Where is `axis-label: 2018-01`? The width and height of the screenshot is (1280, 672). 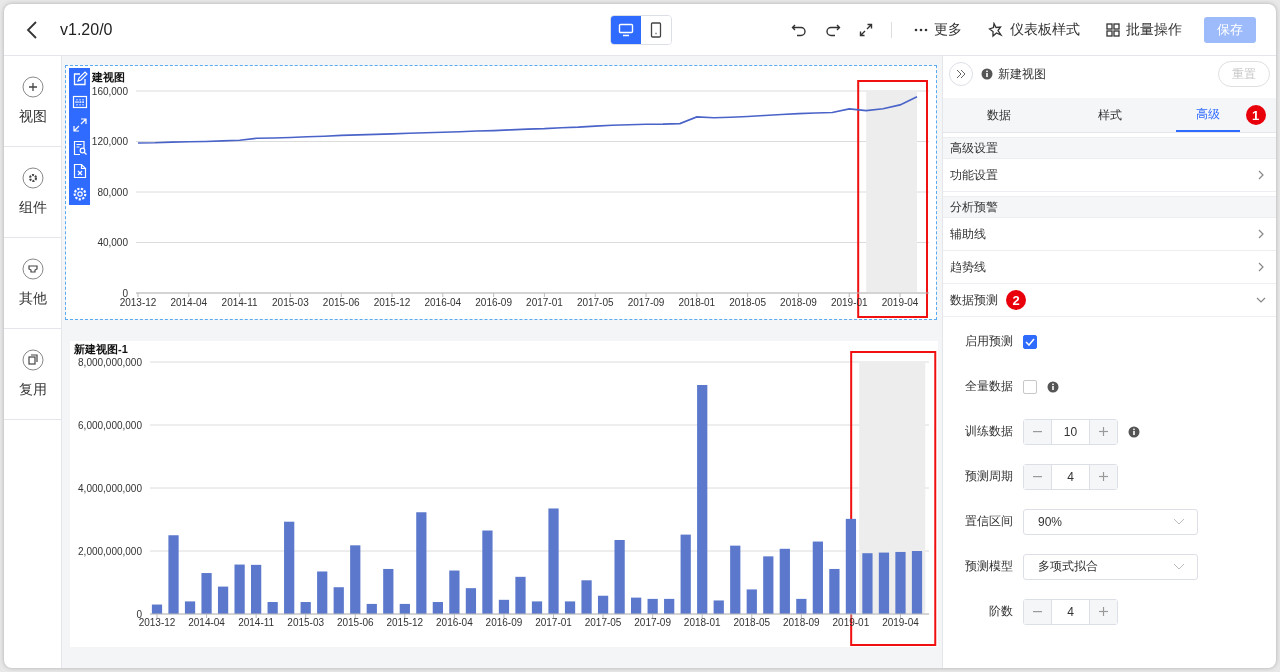
axis-label: 2018-01 is located at coordinates (702, 622).